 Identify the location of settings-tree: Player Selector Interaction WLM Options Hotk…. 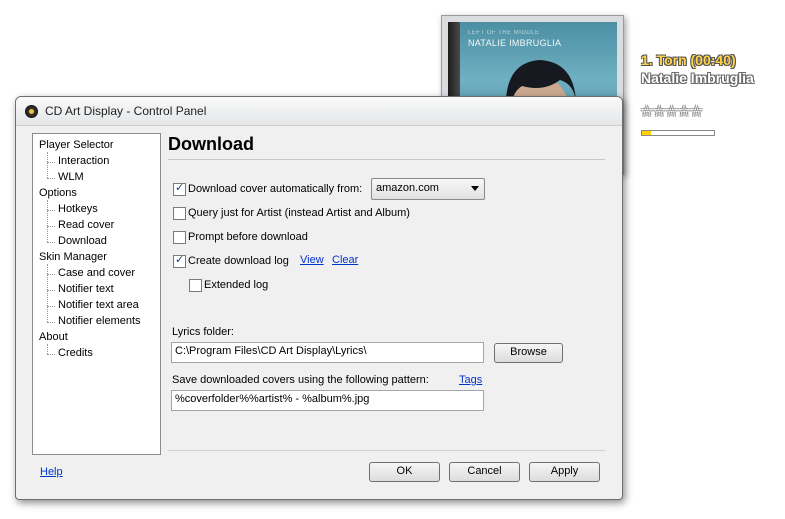
(96, 294).